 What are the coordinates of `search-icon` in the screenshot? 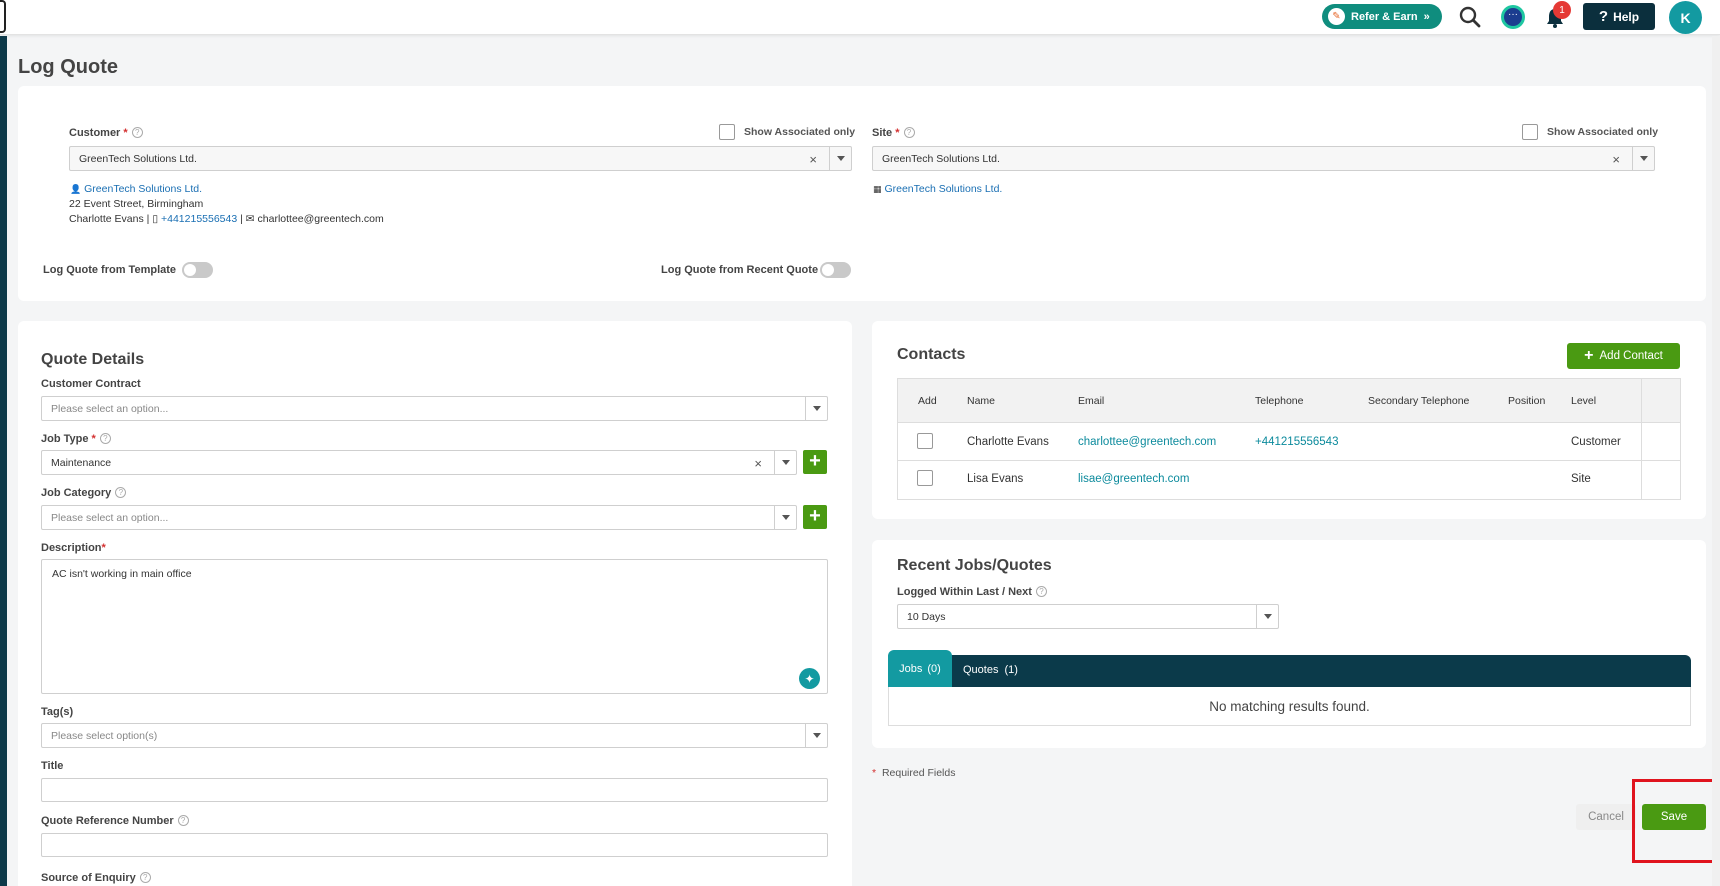 It's located at (1470, 18).